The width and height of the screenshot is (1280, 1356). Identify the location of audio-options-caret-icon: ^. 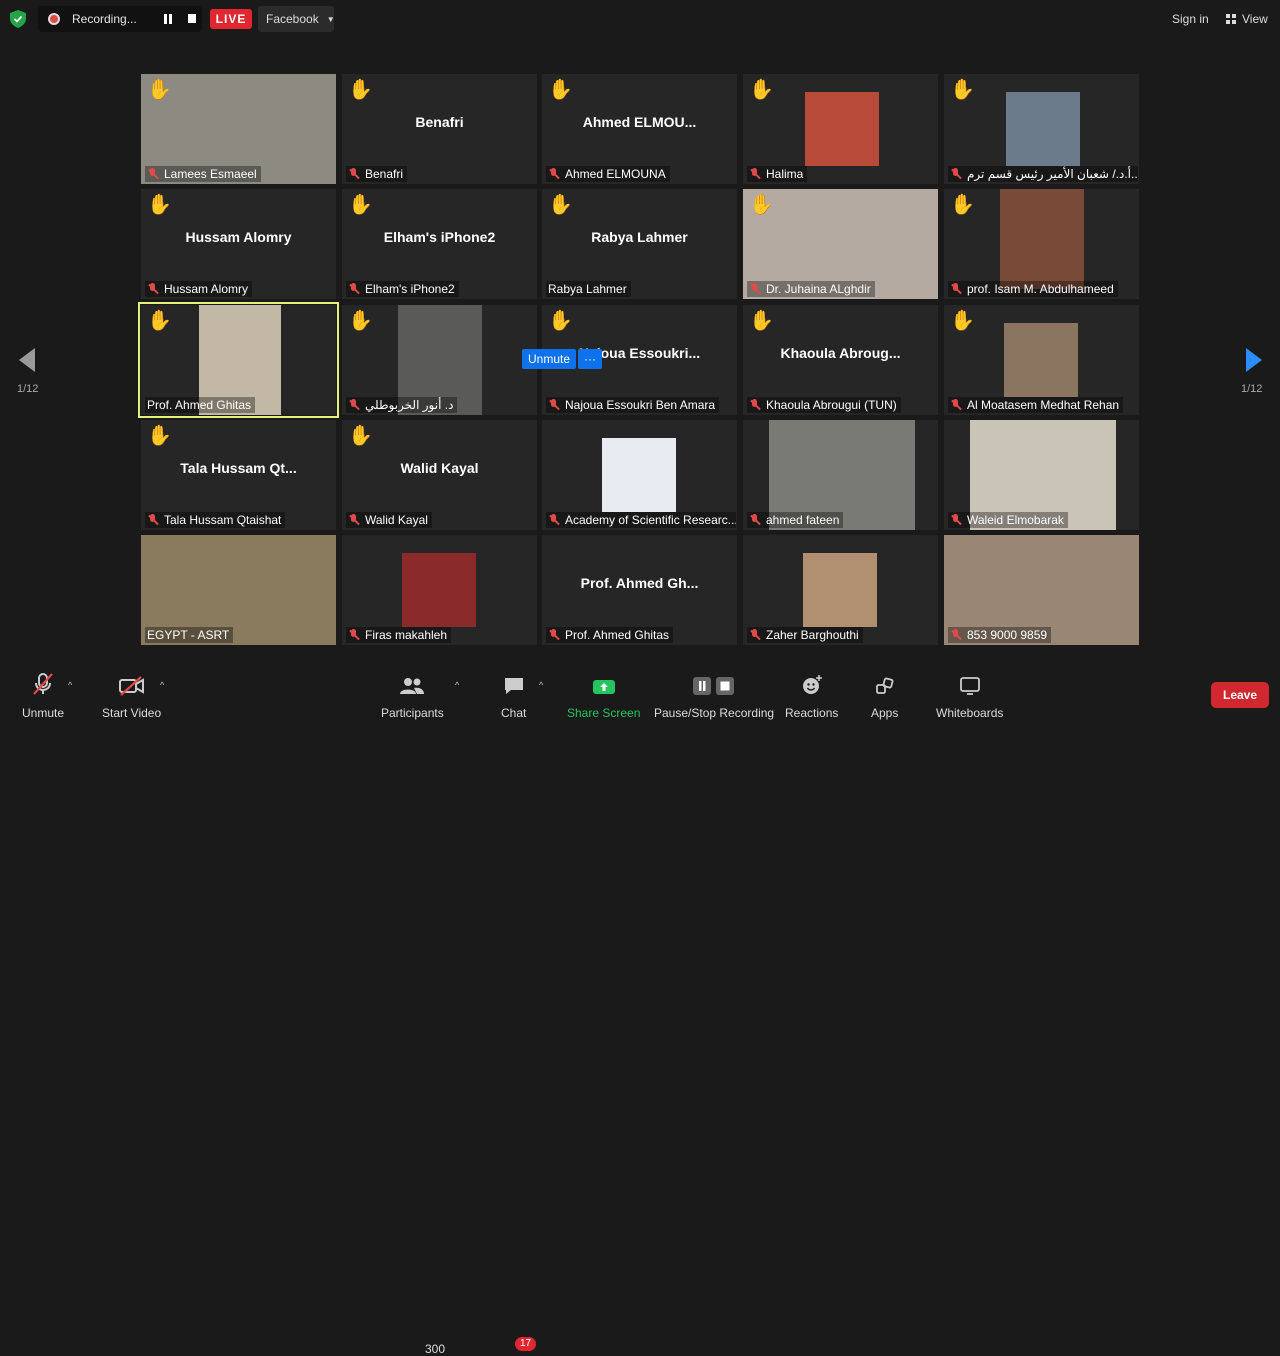
(70, 685).